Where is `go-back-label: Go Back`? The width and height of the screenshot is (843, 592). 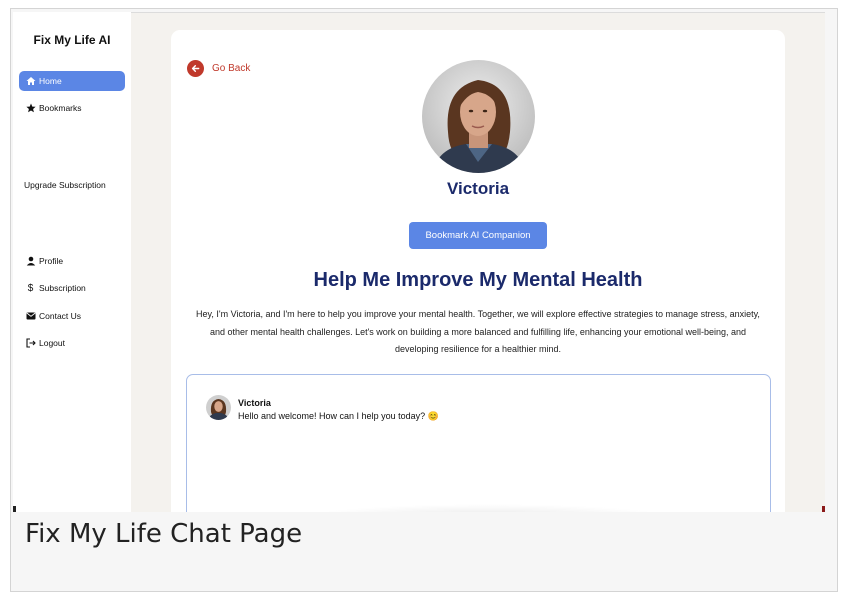
go-back-label: Go Back is located at coordinates (231, 68).